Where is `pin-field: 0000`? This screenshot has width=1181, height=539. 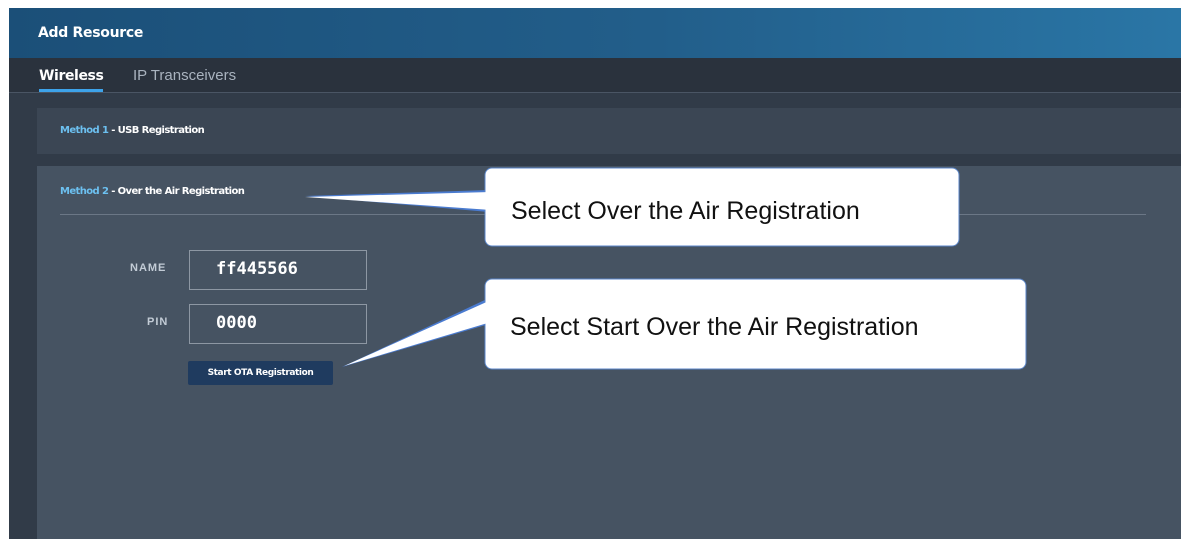 pin-field: 0000 is located at coordinates (278, 324).